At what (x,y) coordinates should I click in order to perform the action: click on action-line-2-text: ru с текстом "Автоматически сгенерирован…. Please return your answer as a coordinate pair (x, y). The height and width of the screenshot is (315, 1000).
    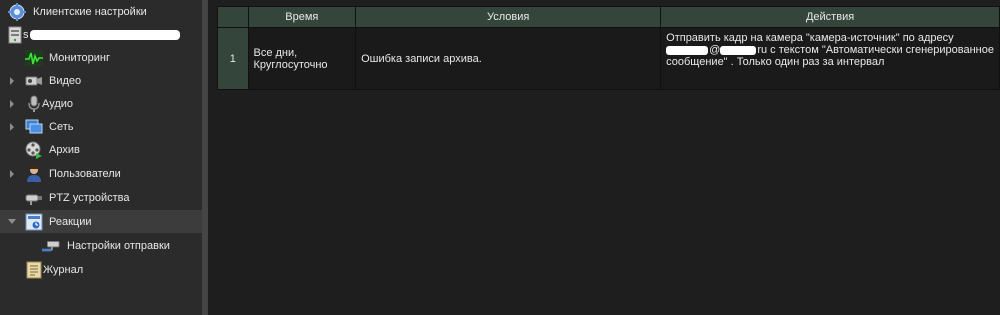
    Looking at the image, I should click on (875, 50).